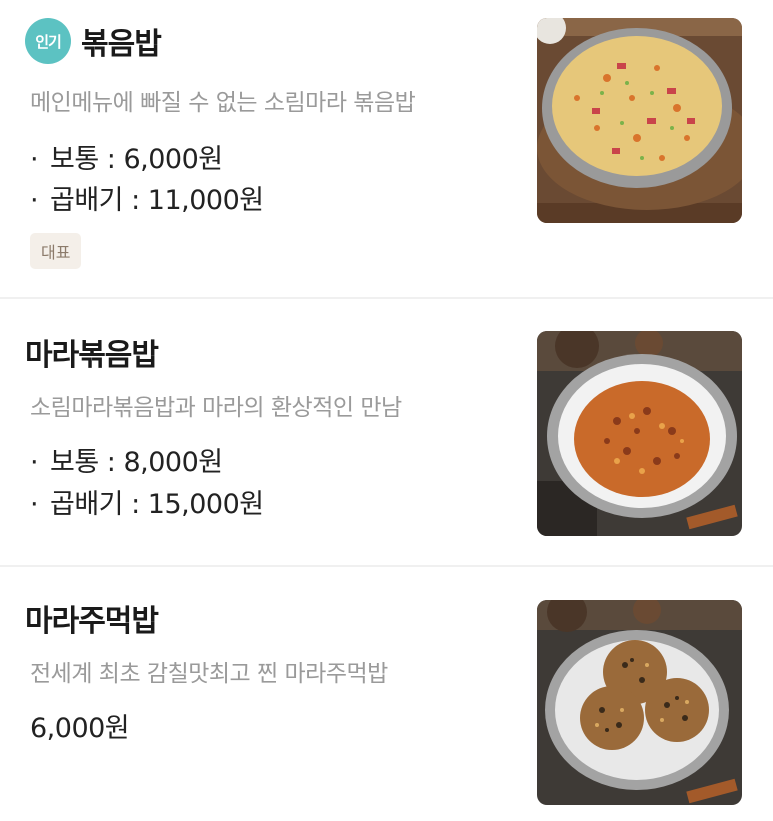  What do you see at coordinates (121, 44) in the screenshot?
I see `item-name: 볶음밥` at bounding box center [121, 44].